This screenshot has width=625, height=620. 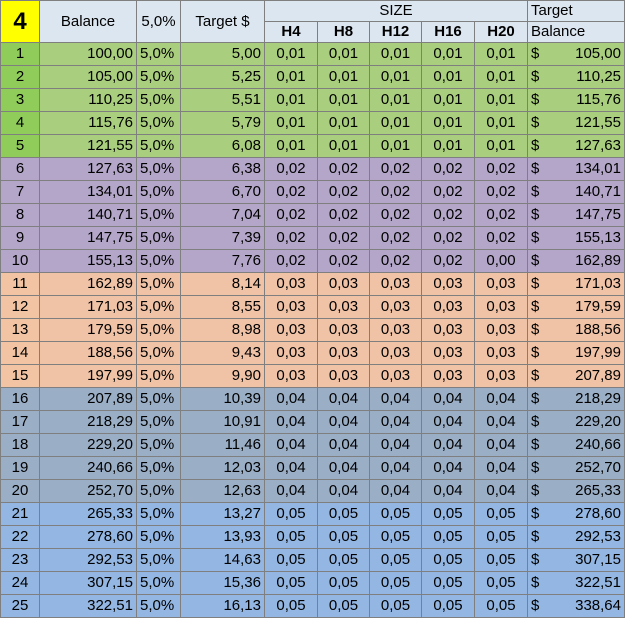 What do you see at coordinates (576, 330) in the screenshot?
I see `final-balance-cell: $188,56` at bounding box center [576, 330].